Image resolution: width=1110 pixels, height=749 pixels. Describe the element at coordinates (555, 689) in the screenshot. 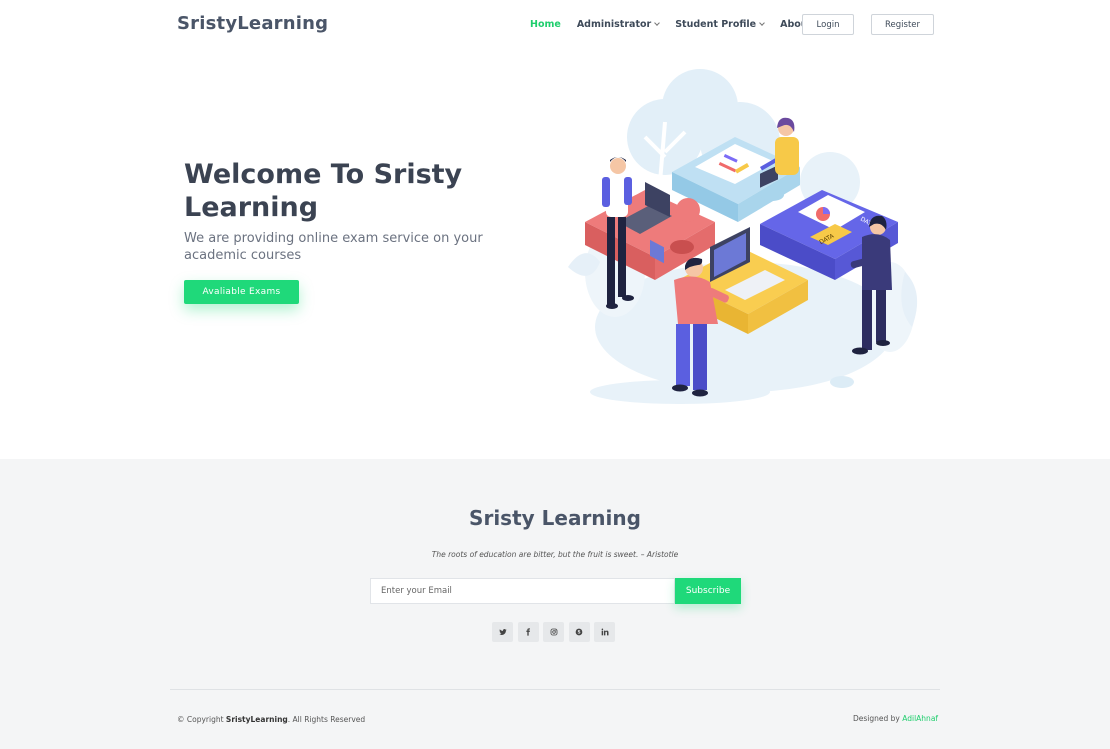

I see `footer-divider` at that location.